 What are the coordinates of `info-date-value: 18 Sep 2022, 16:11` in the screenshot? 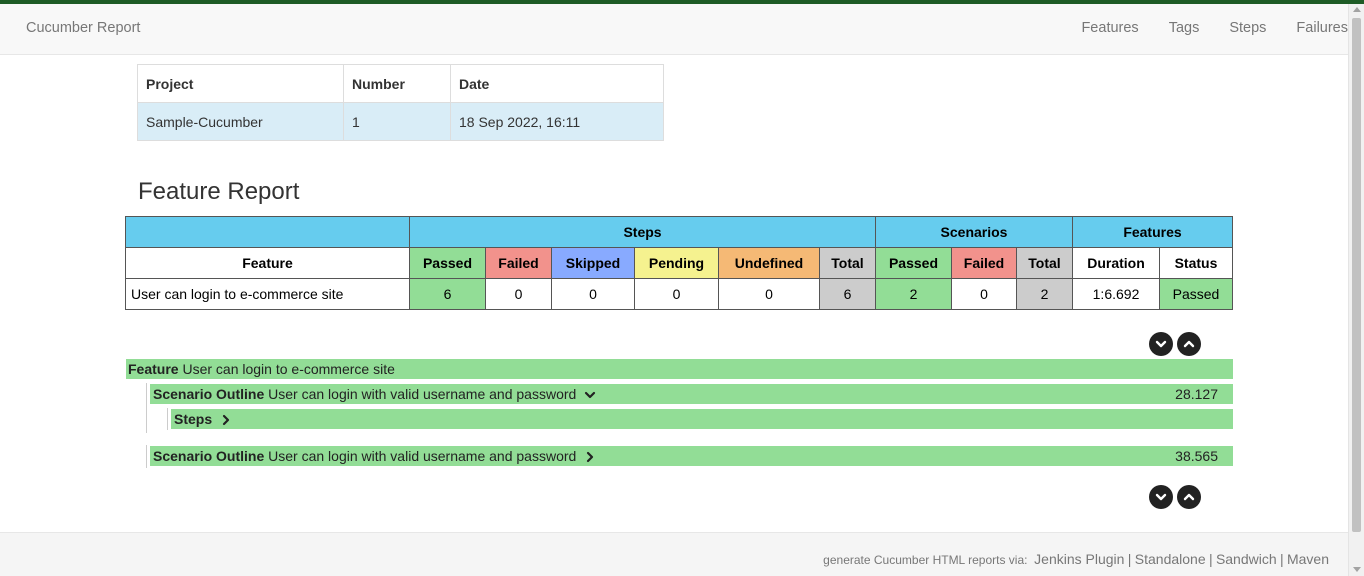 It's located at (557, 121).